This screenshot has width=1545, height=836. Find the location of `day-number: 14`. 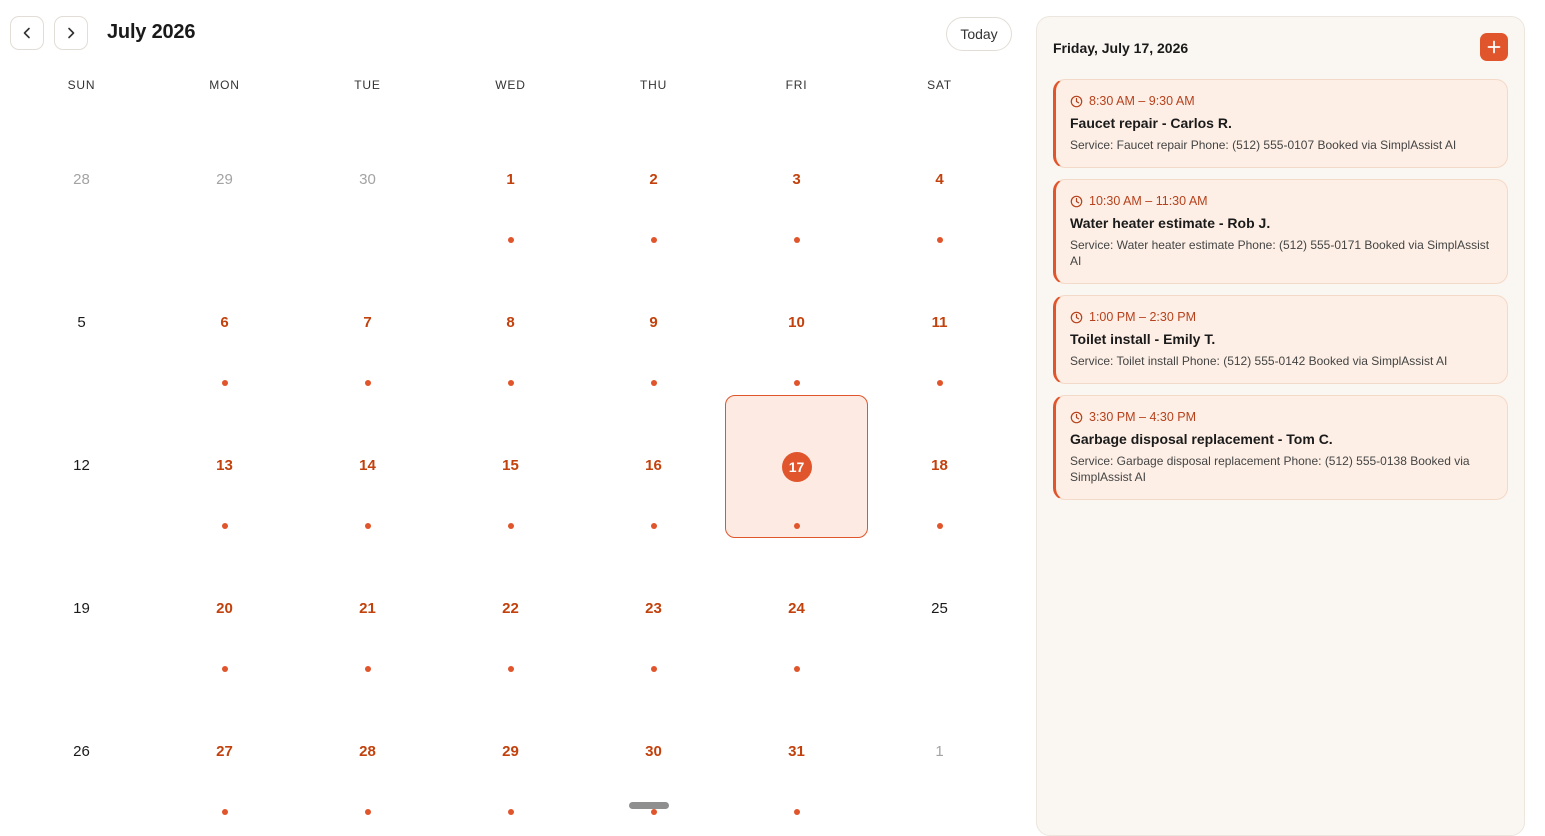

day-number: 14 is located at coordinates (367, 465).